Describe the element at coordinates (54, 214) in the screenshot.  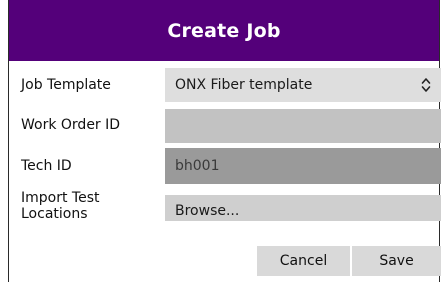
I see `import-test-locations-label-line2: Locations` at that location.